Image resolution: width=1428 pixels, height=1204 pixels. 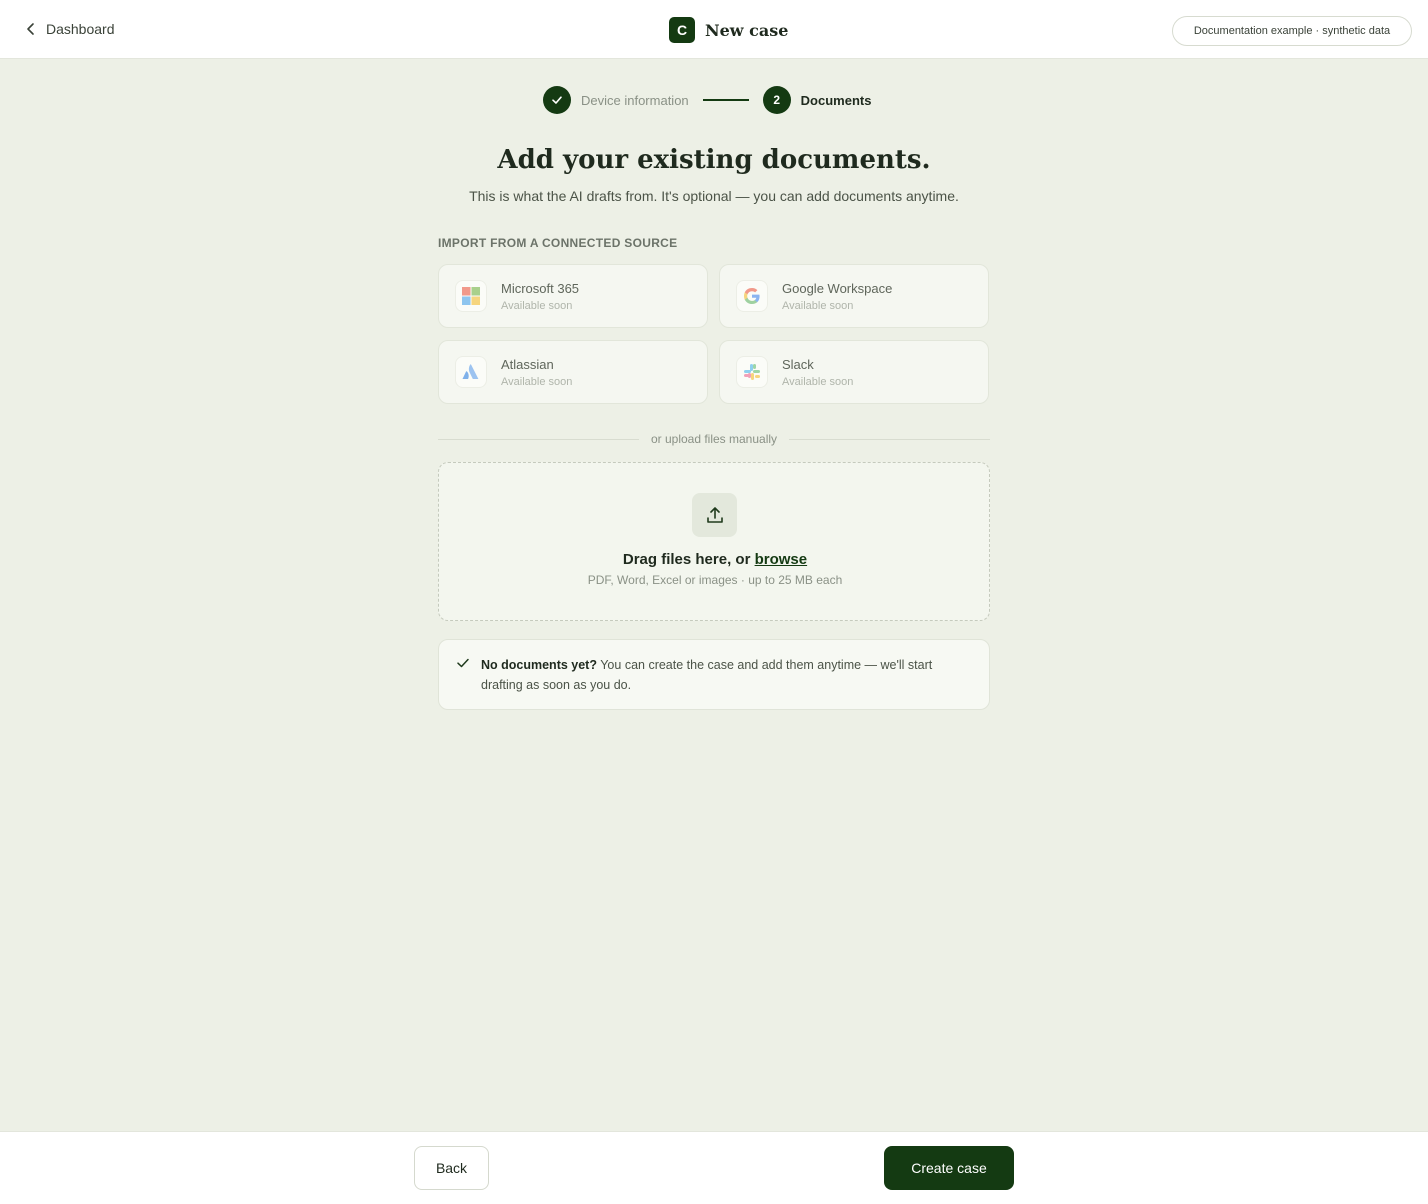 What do you see at coordinates (527, 364) in the screenshot?
I see `source-name: Atlassian` at bounding box center [527, 364].